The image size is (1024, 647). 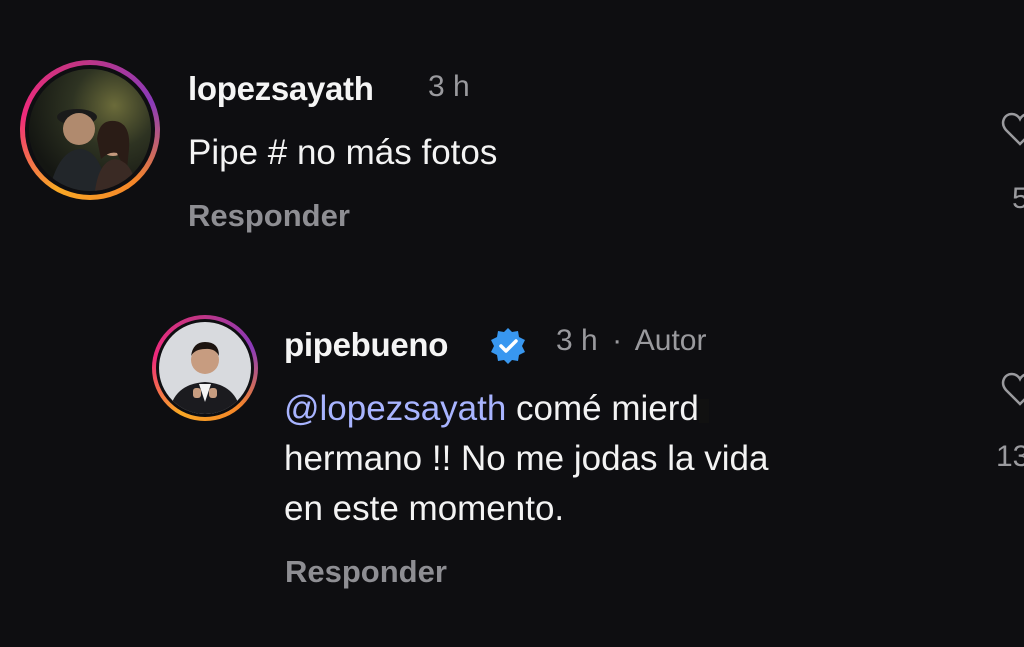 I want to click on time-text: 3 h, so click(x=577, y=340).